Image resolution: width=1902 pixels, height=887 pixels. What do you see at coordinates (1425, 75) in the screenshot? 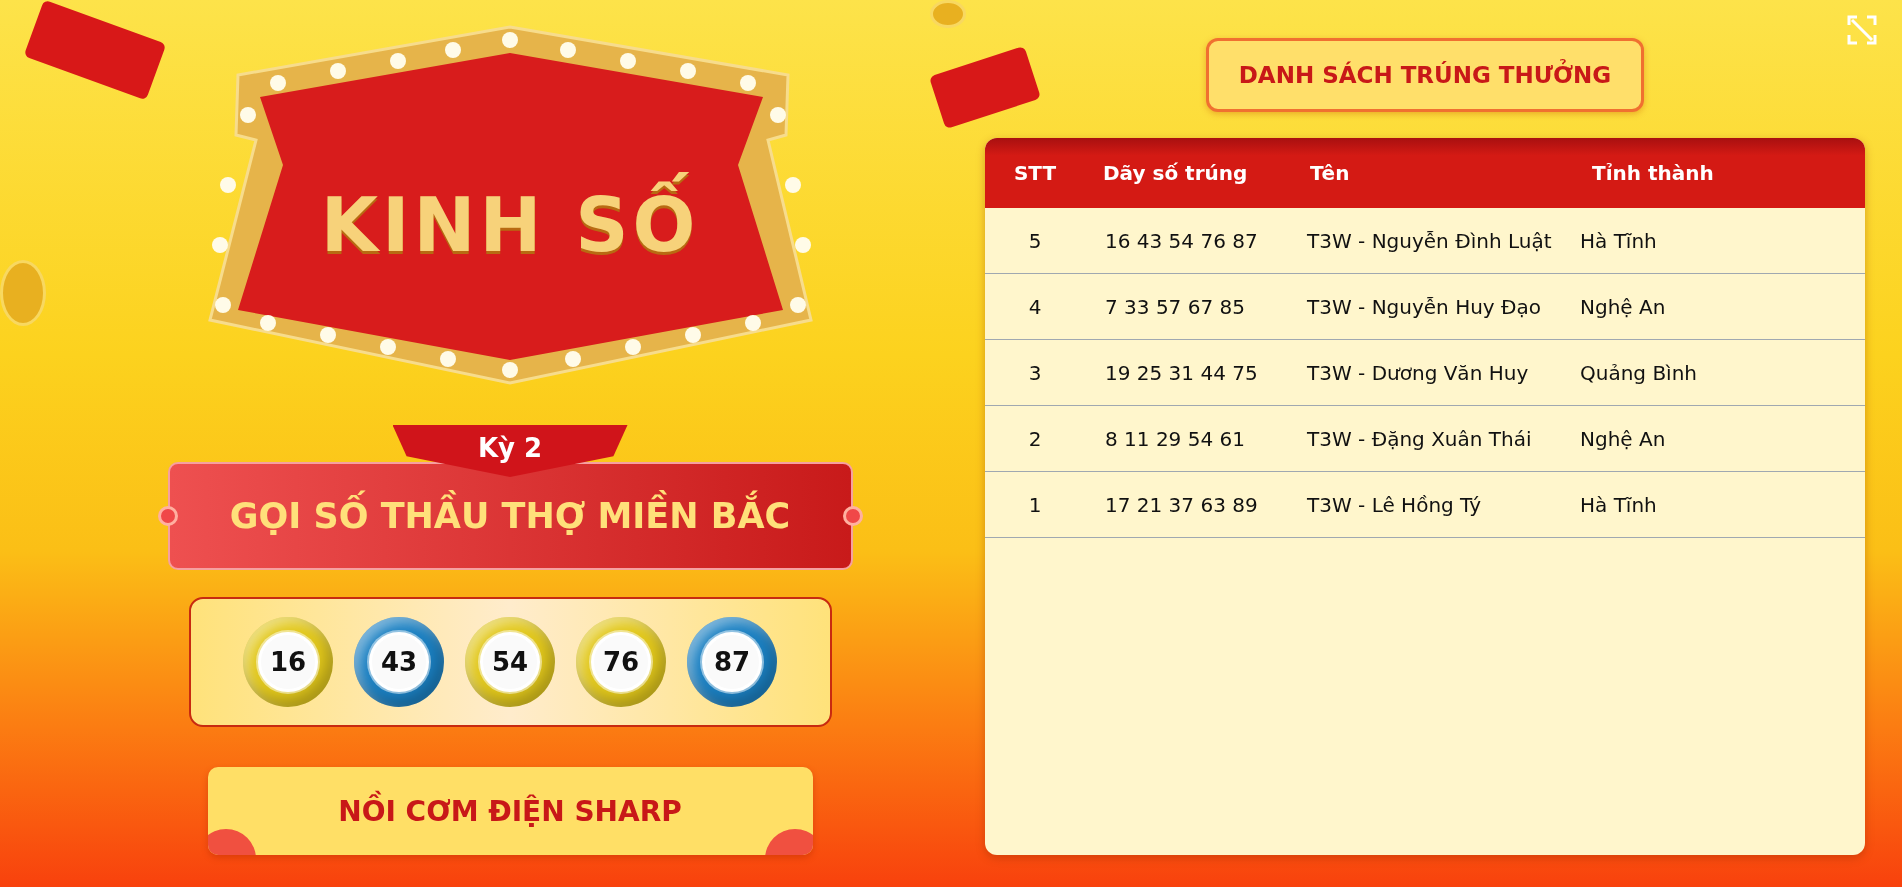
I see `winners-list-button: DANH SÁCH TRÚNG THƯỞNG` at bounding box center [1425, 75].